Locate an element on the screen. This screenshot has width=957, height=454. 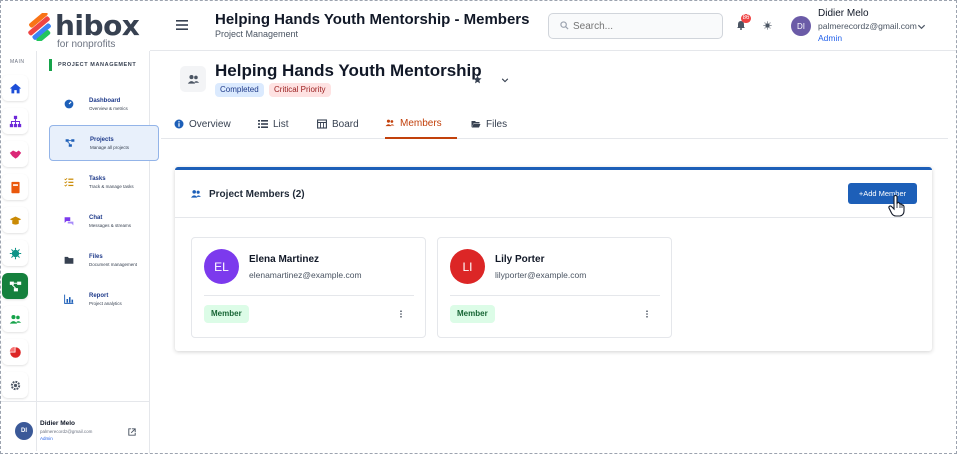
nav-item-files: Files Document management is located at coordinates (104, 260).